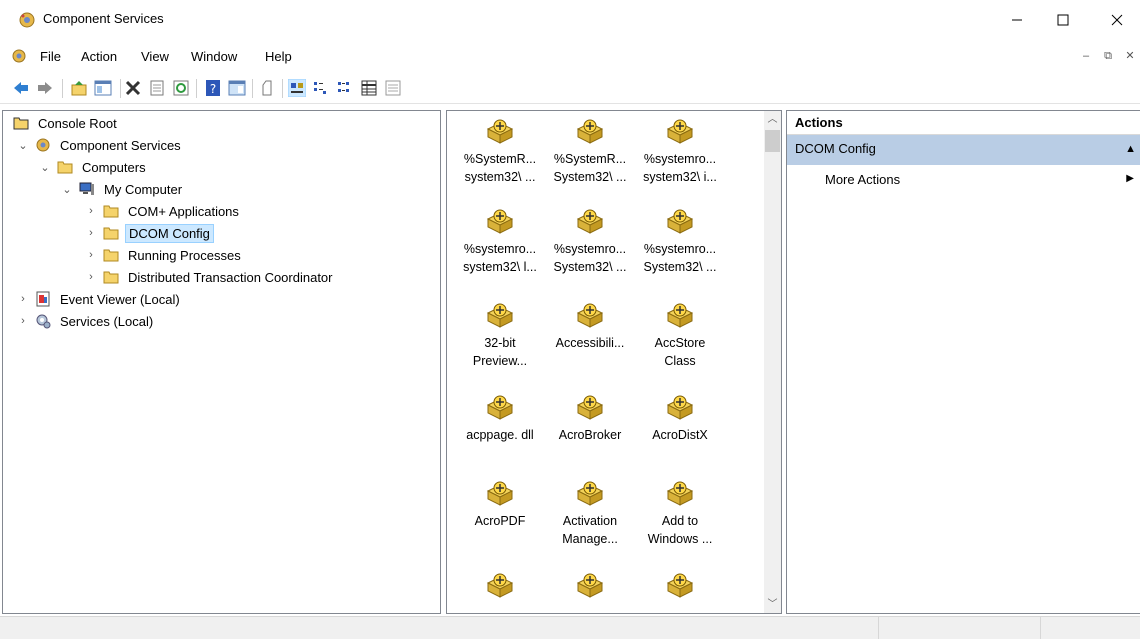 This screenshot has height=639, width=1140. Describe the element at coordinates (1108, 56) in the screenshot. I see `mdi-restore-icon: ⧉` at that location.